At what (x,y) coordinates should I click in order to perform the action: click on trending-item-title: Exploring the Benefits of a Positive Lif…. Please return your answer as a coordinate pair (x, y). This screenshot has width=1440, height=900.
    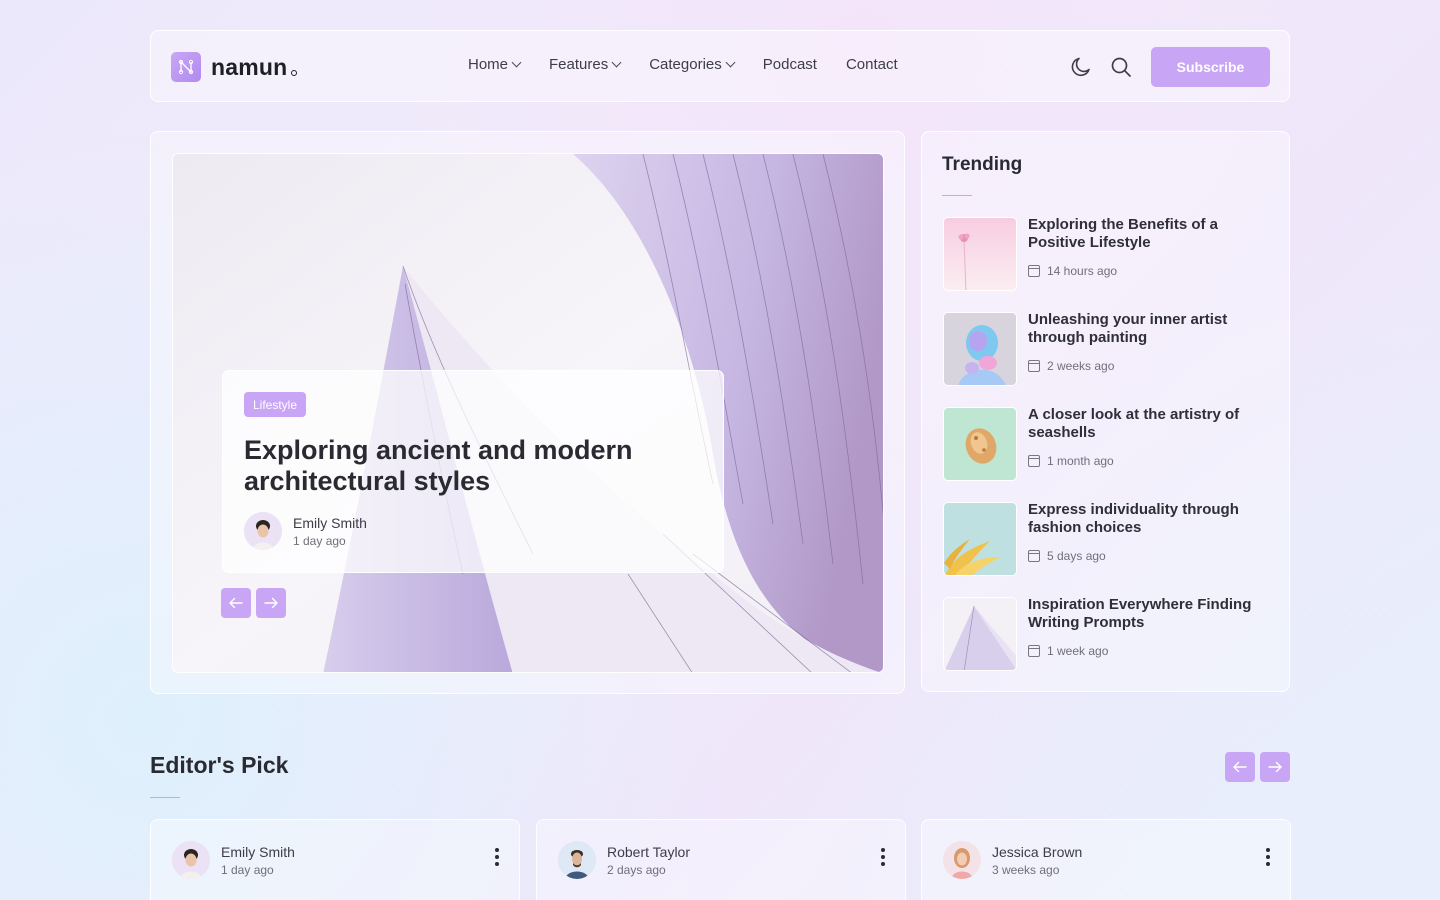
    Looking at the image, I should click on (1148, 234).